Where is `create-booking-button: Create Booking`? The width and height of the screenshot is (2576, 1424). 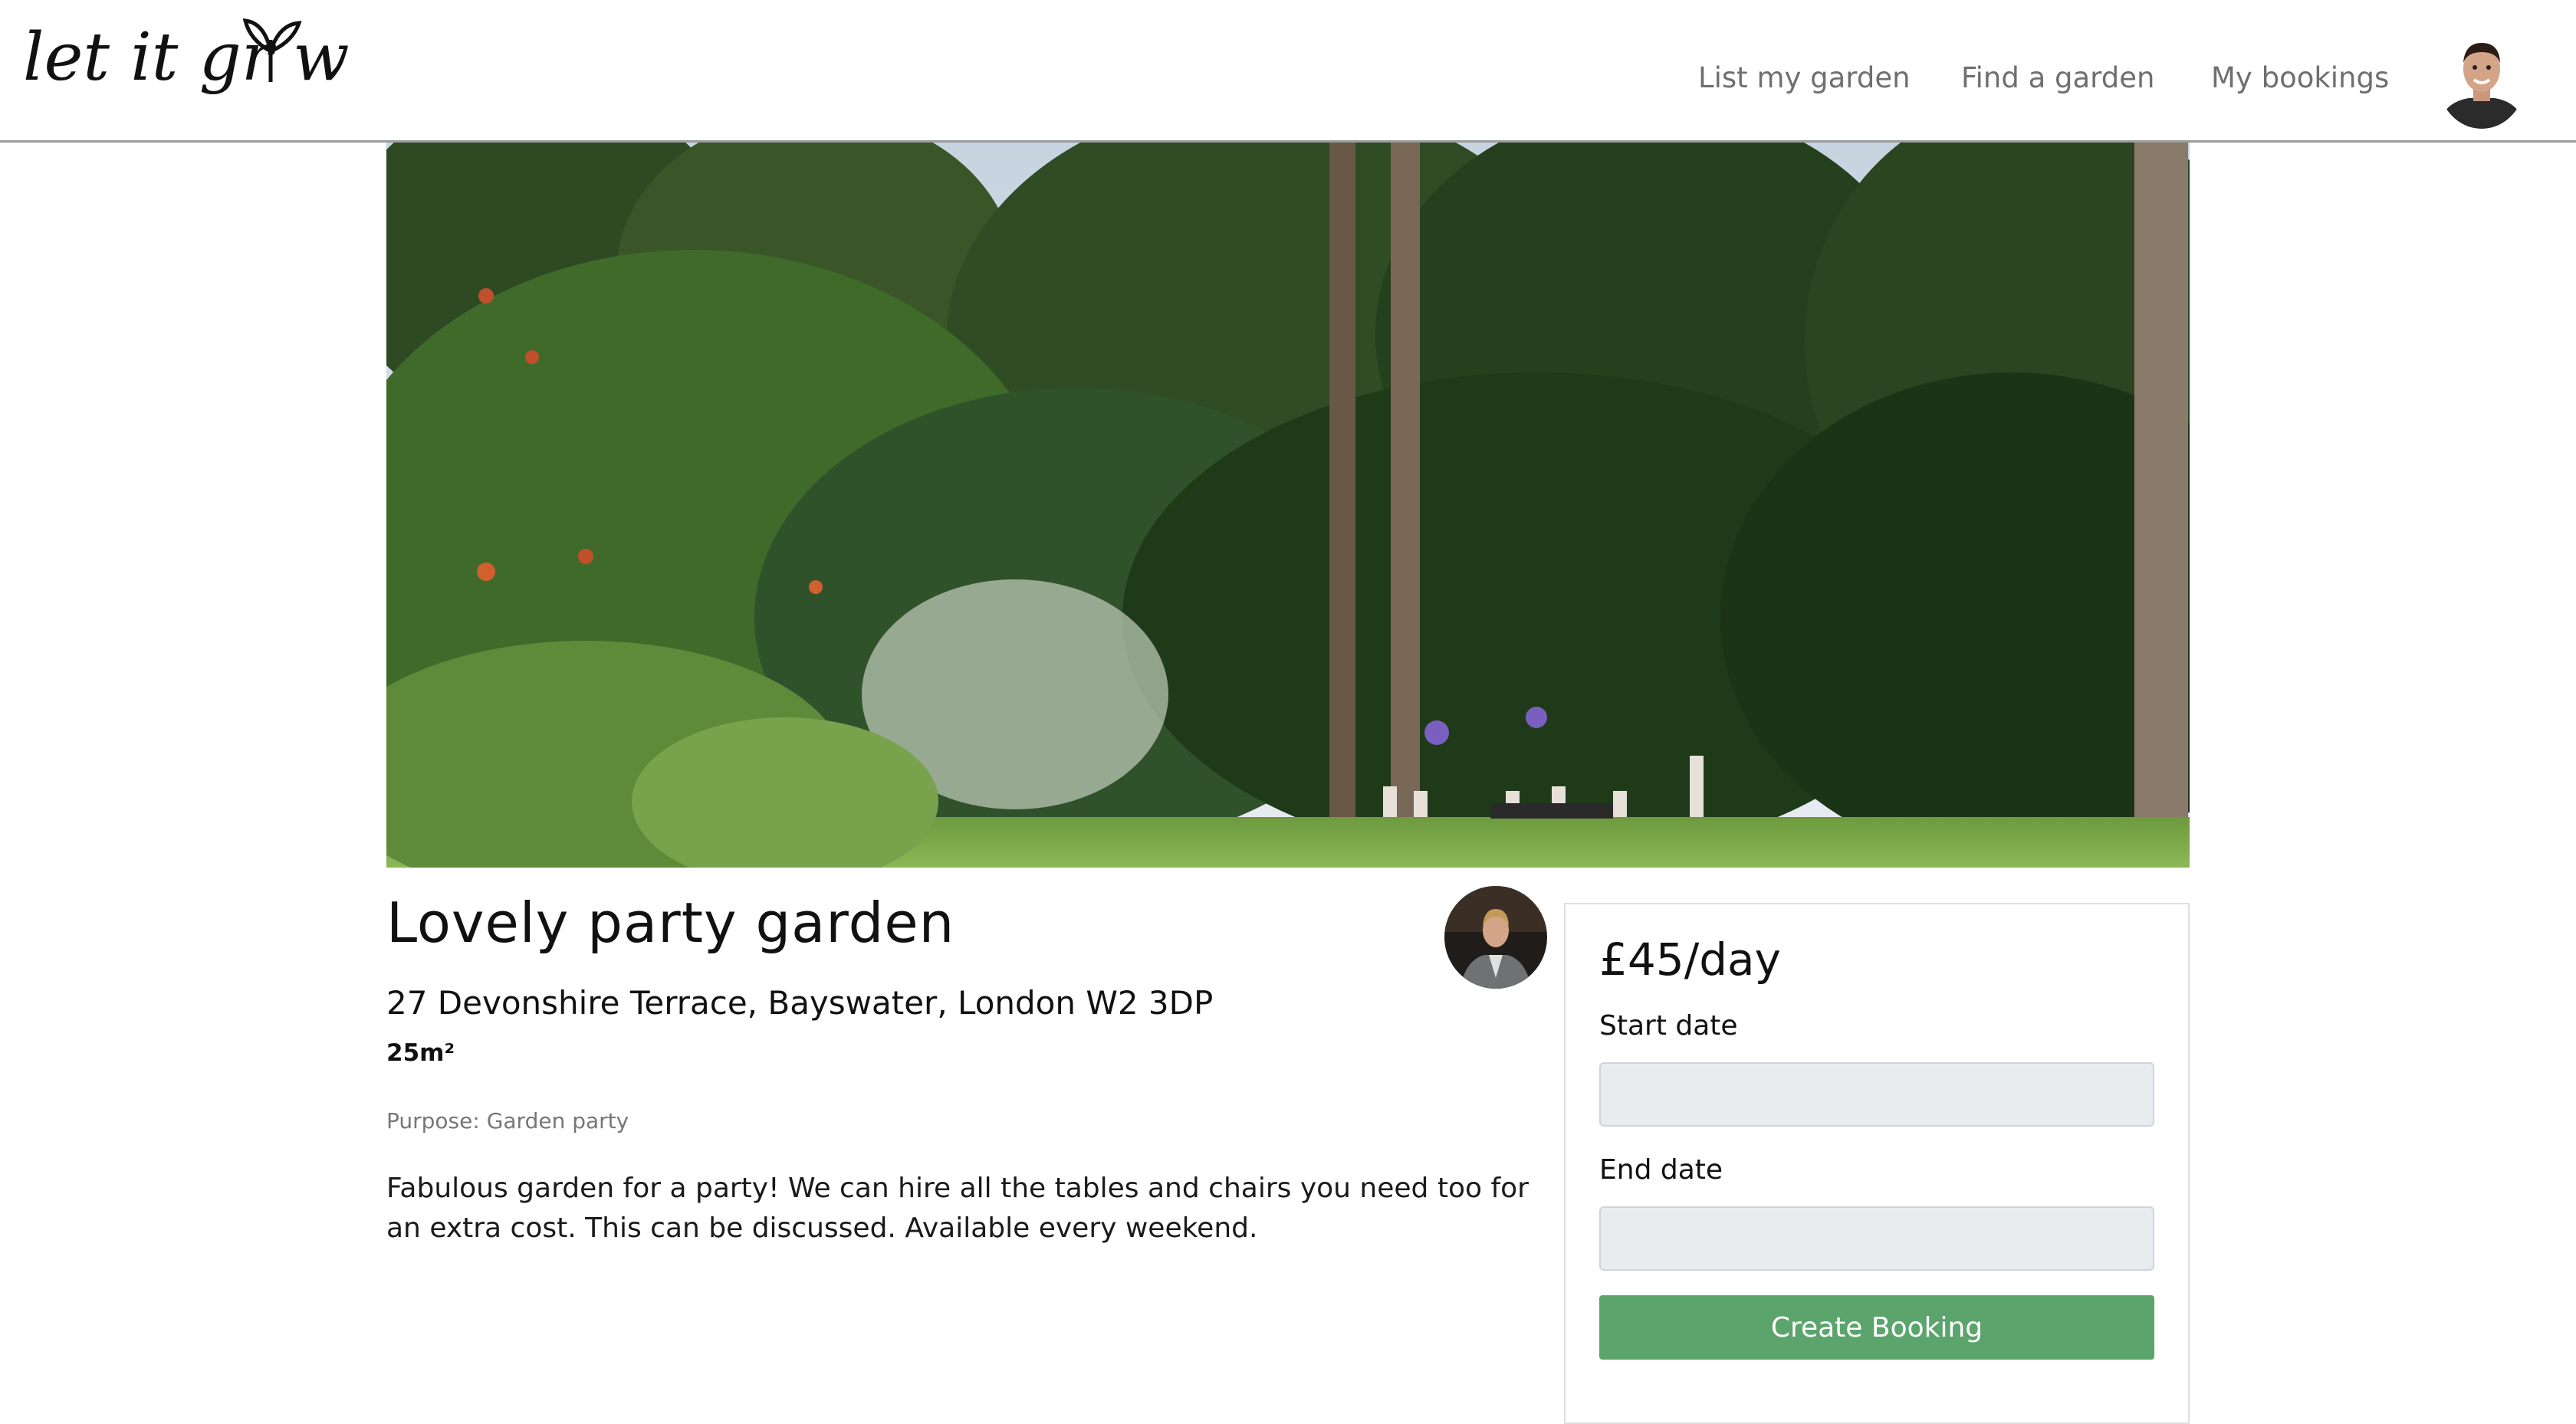
create-booking-button: Create Booking is located at coordinates (1877, 1328).